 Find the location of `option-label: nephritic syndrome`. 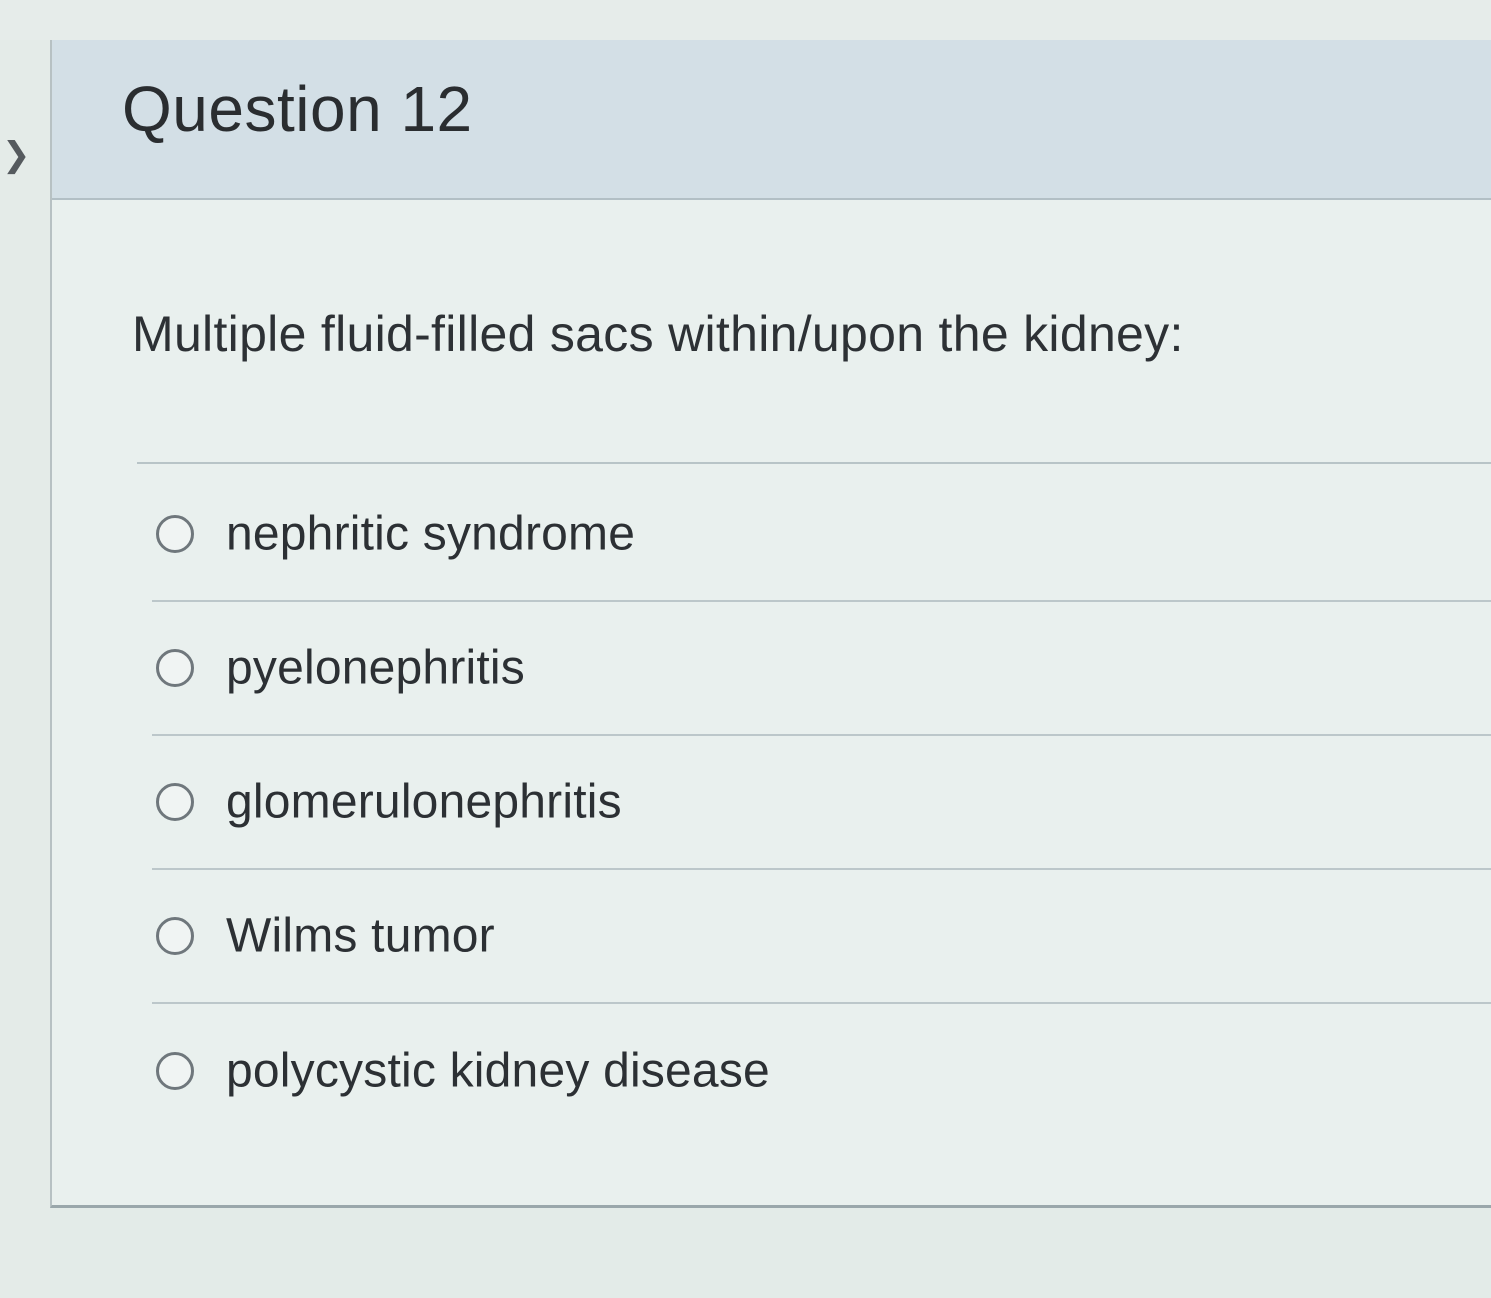

option-label: nephritic syndrome is located at coordinates (430, 534).